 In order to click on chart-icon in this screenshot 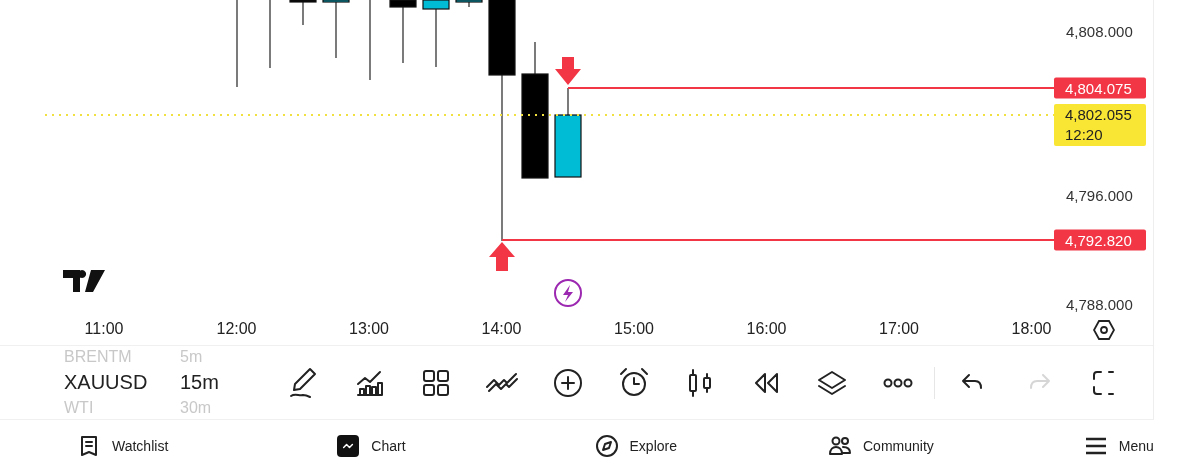, I will do `click(348, 445)`.